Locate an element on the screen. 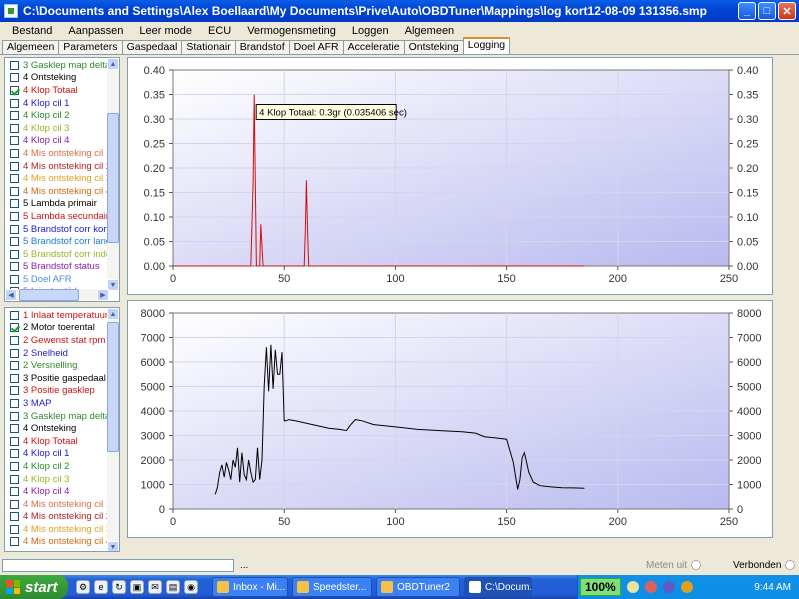 This screenshot has width=799, height=599. tab-ontsteking: Ontsteking is located at coordinates (433, 47).